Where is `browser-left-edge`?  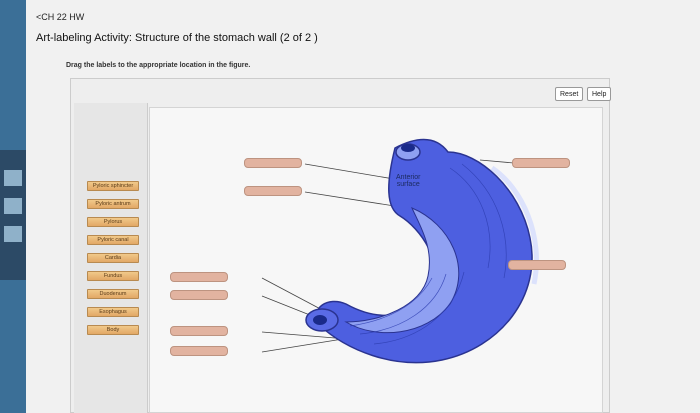
browser-left-edge is located at coordinates (13, 206).